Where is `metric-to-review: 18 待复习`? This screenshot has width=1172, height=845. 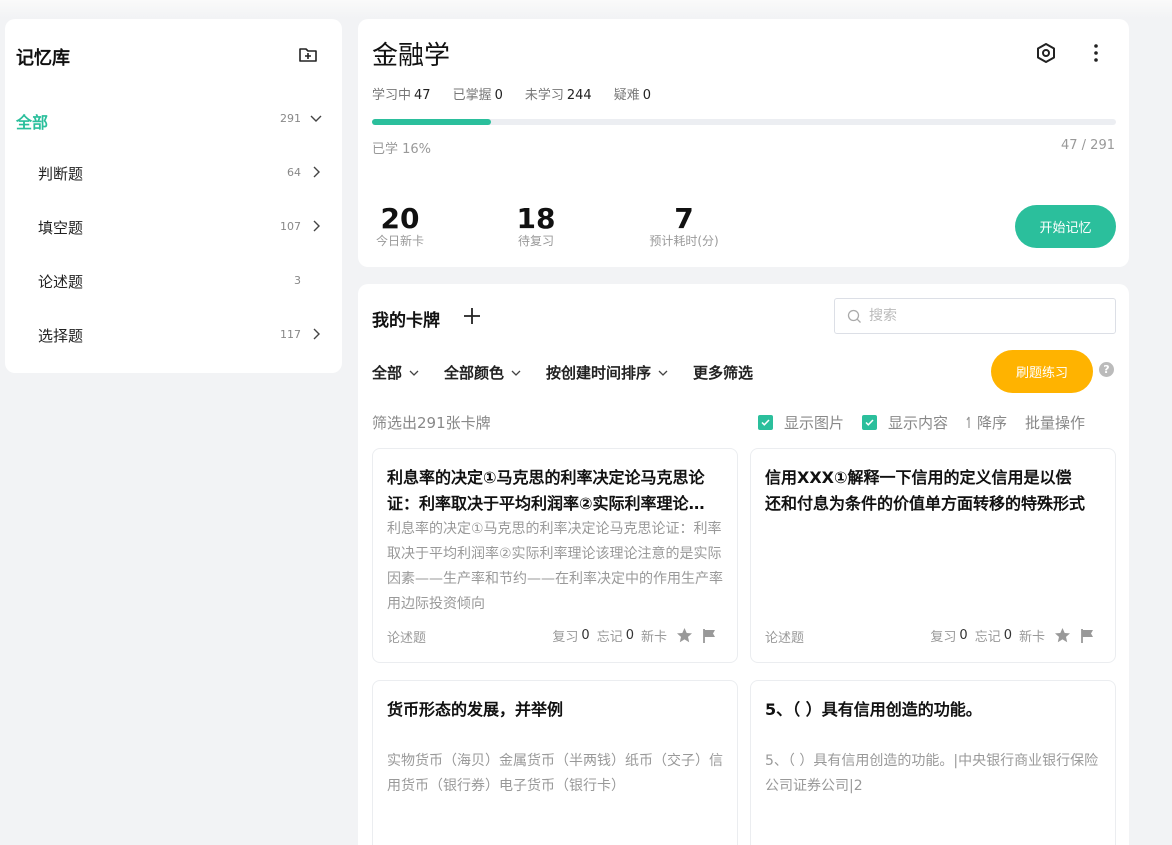 metric-to-review: 18 待复习 is located at coordinates (536, 225).